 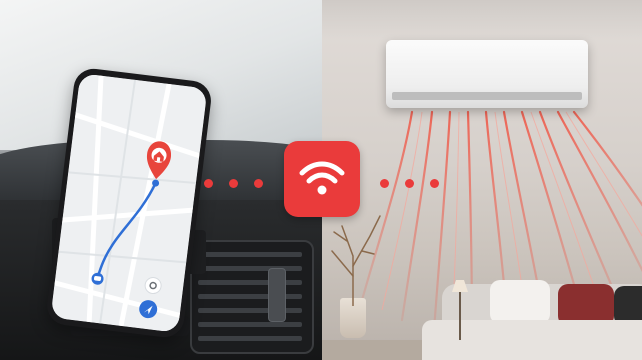 I want to click on wifi-badge, so click(x=322, y=179).